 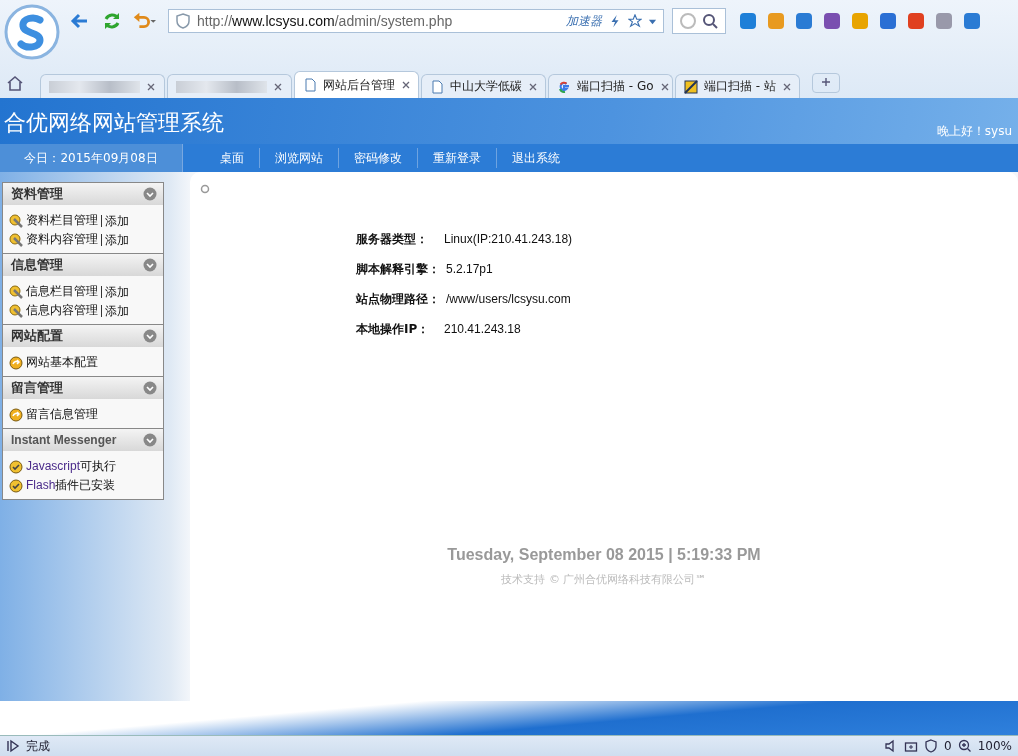 What do you see at coordinates (483, 86) in the screenshot?
I see `browser-tab: 中山大学低碳` at bounding box center [483, 86].